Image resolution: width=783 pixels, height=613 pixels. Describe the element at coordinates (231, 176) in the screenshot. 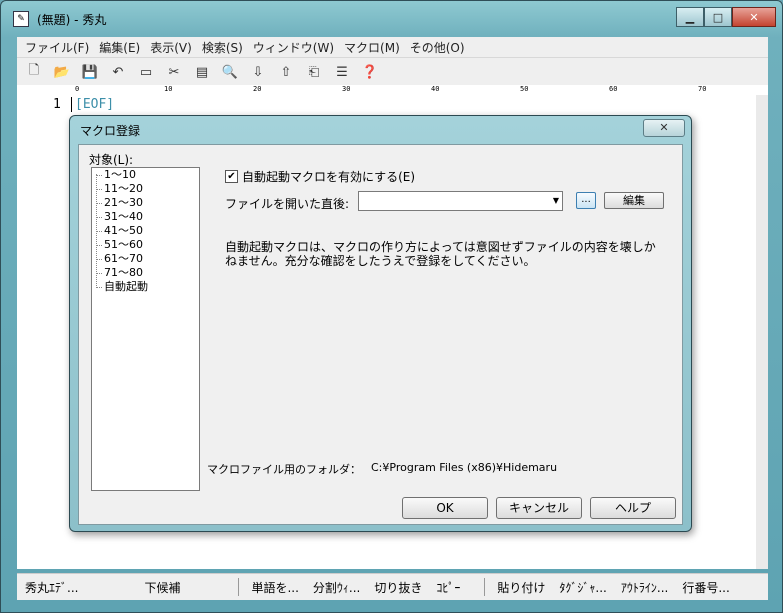

I see `autostart-checkbox: ✔` at that location.